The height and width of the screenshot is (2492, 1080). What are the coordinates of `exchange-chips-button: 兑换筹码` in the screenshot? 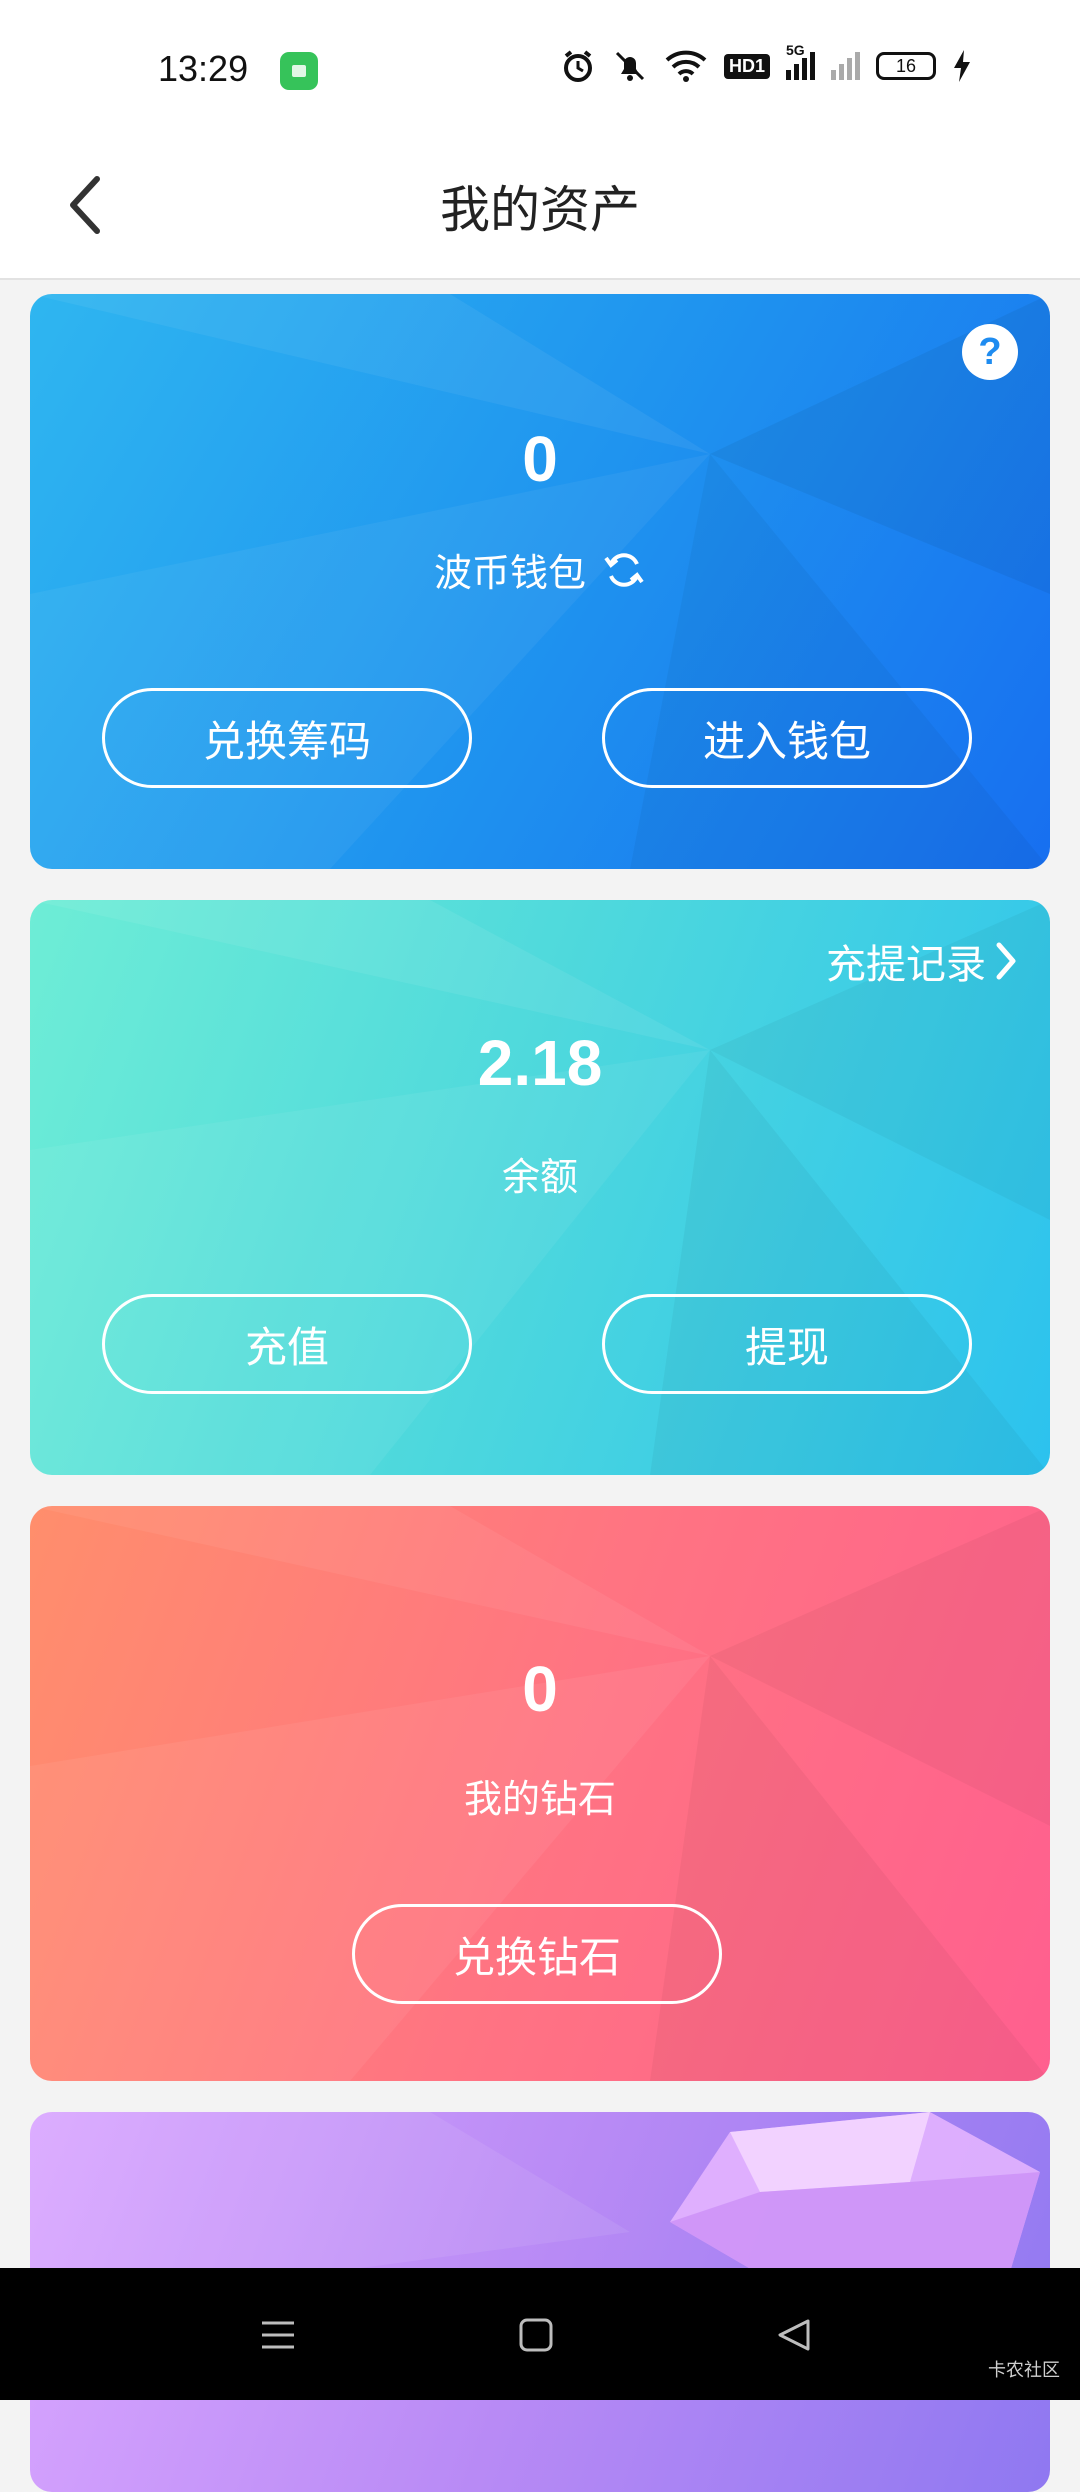 It's located at (287, 738).